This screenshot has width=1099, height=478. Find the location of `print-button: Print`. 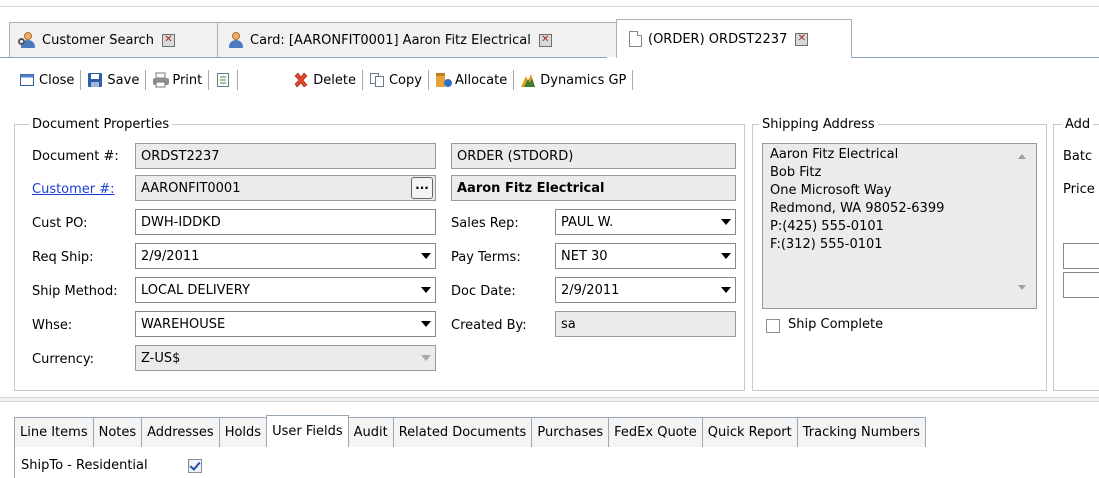

print-button: Print is located at coordinates (177, 80).